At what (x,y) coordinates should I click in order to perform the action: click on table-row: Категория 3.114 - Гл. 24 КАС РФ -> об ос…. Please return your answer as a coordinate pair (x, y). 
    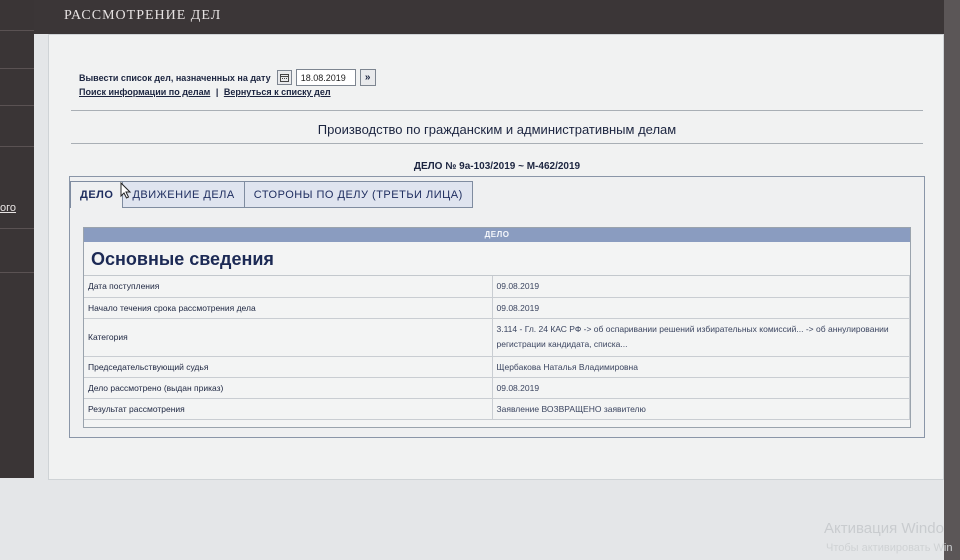
    Looking at the image, I should click on (497, 337).